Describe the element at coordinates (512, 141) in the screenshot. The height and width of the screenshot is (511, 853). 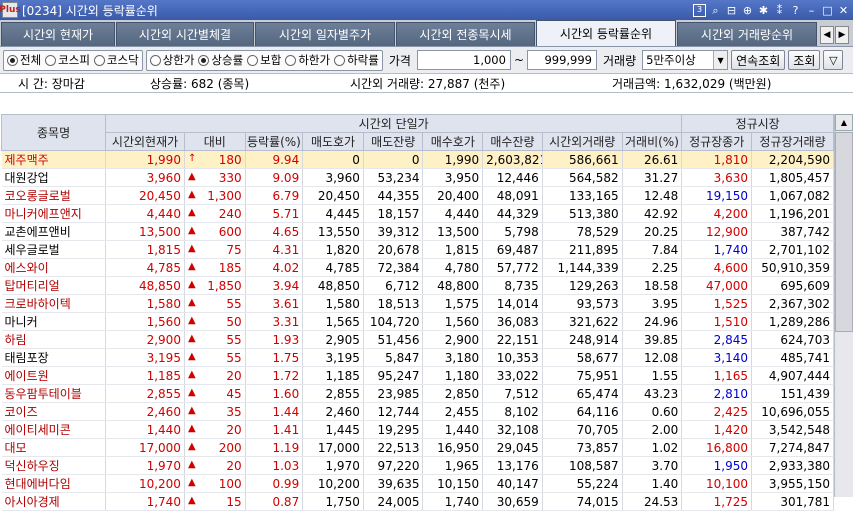
I see `col-header: 매수잔량` at that location.